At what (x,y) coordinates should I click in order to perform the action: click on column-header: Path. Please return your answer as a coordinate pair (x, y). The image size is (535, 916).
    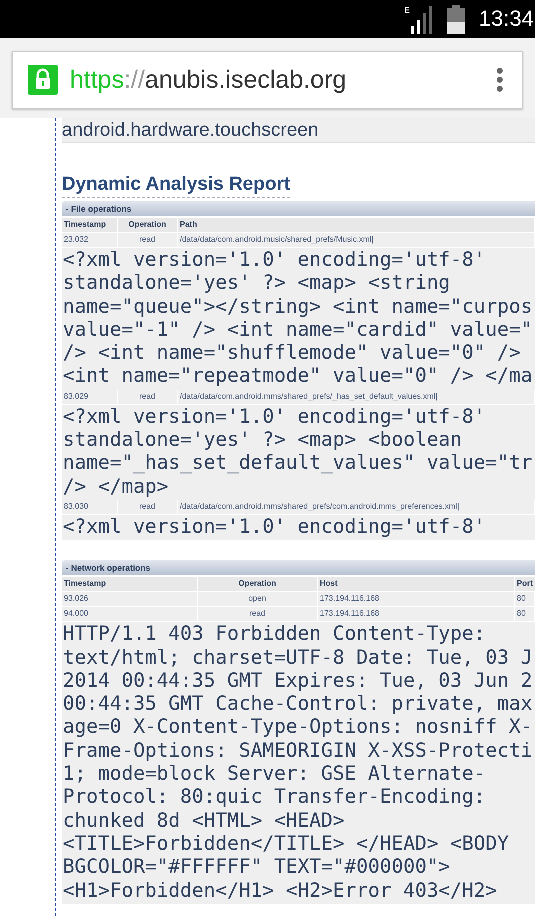
    Looking at the image, I should click on (356, 225).